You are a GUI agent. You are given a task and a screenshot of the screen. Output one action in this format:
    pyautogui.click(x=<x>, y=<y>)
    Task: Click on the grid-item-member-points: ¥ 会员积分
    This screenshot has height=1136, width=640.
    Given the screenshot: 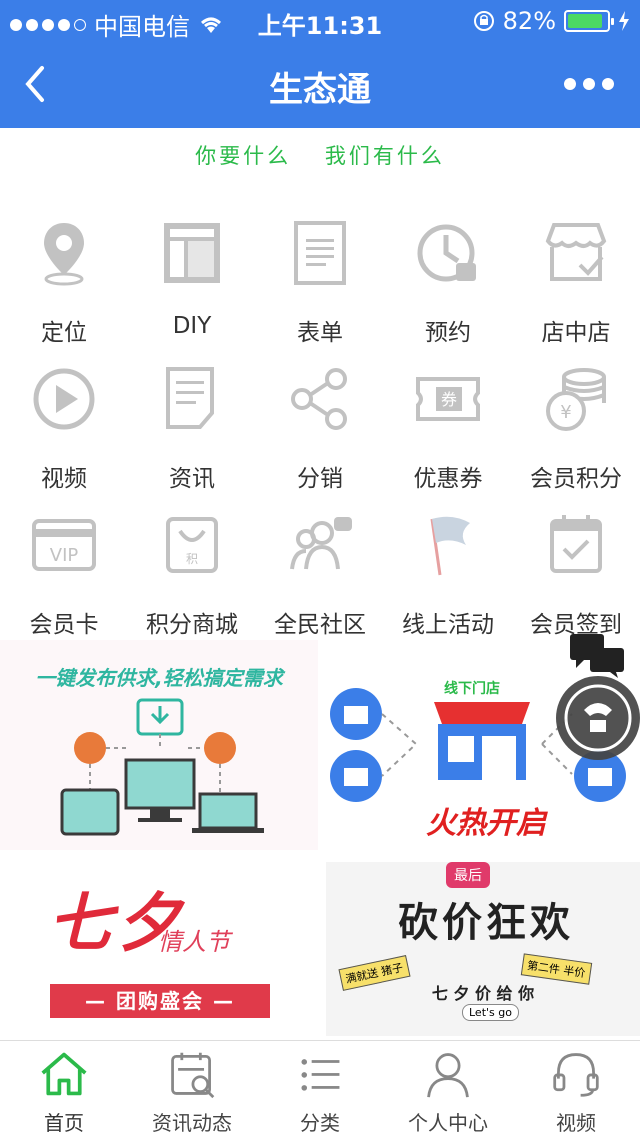 What is the action you would take?
    pyautogui.click(x=576, y=424)
    